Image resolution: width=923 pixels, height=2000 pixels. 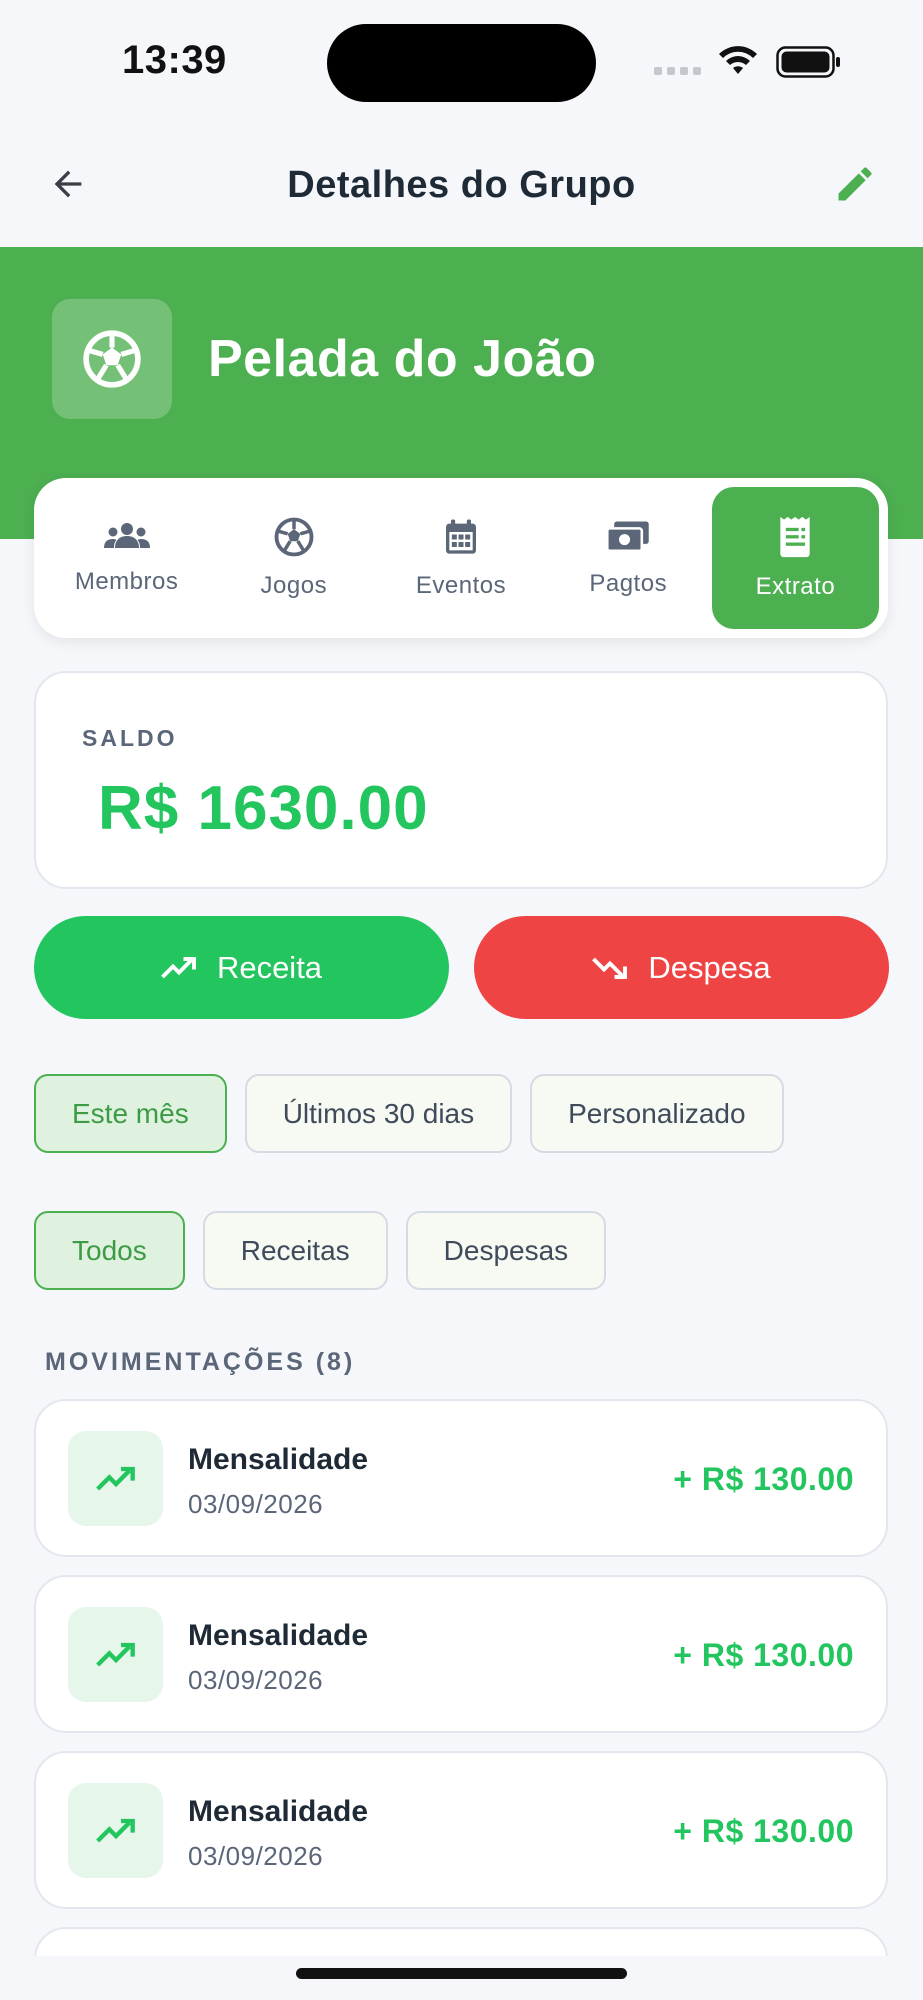 I want to click on tab-extrato: Extrato, so click(x=795, y=558).